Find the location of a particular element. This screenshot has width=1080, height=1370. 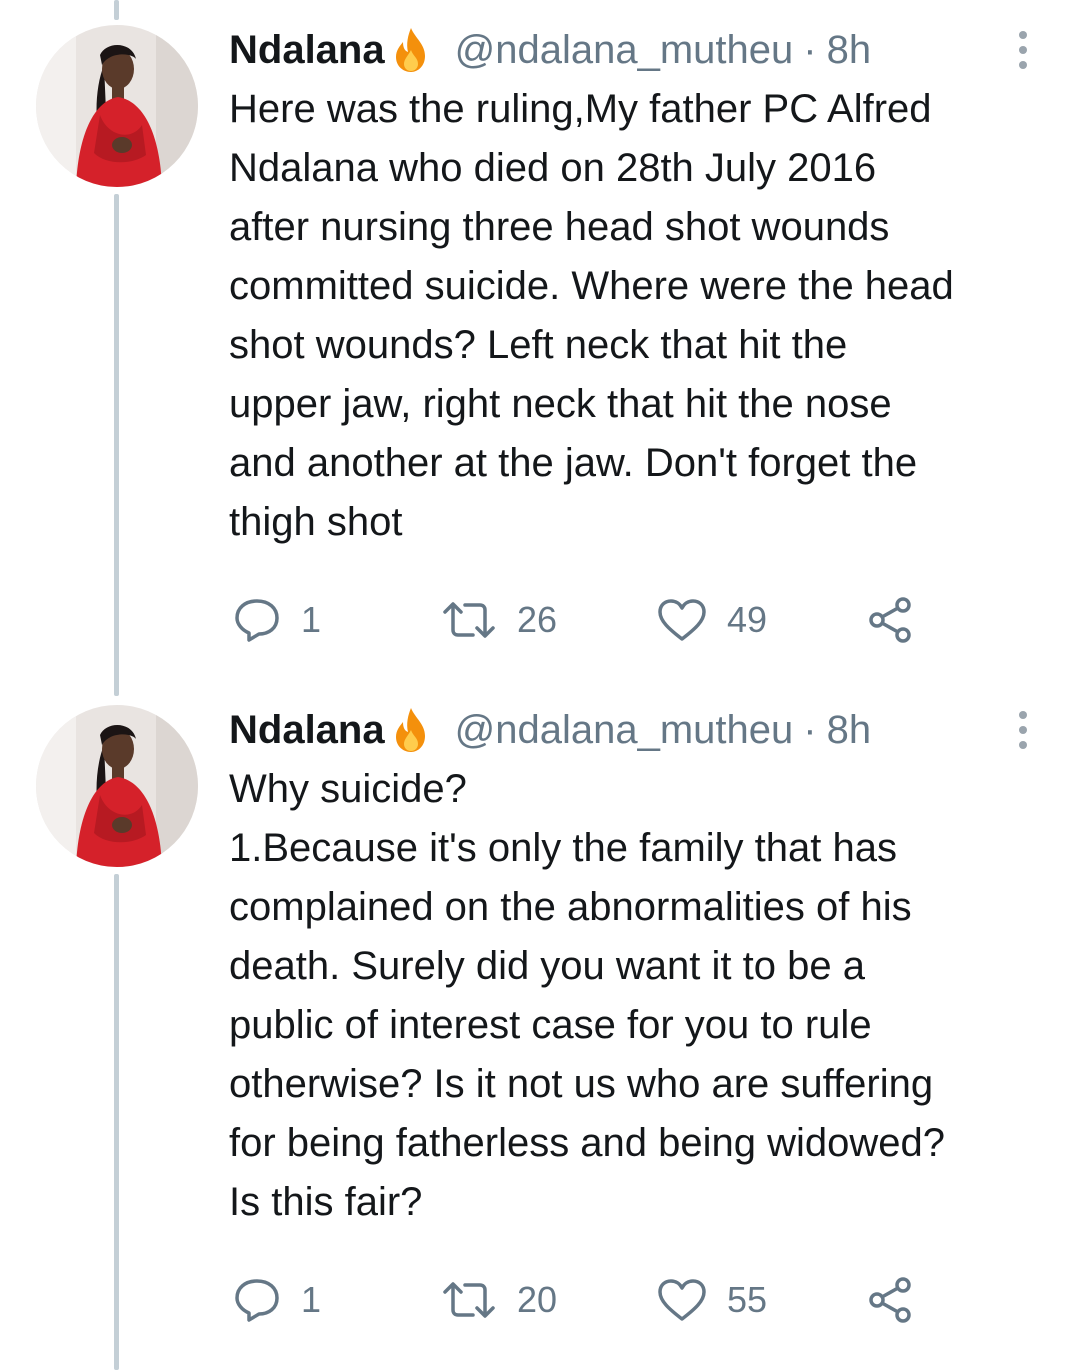

like-count: 49 is located at coordinates (747, 619).